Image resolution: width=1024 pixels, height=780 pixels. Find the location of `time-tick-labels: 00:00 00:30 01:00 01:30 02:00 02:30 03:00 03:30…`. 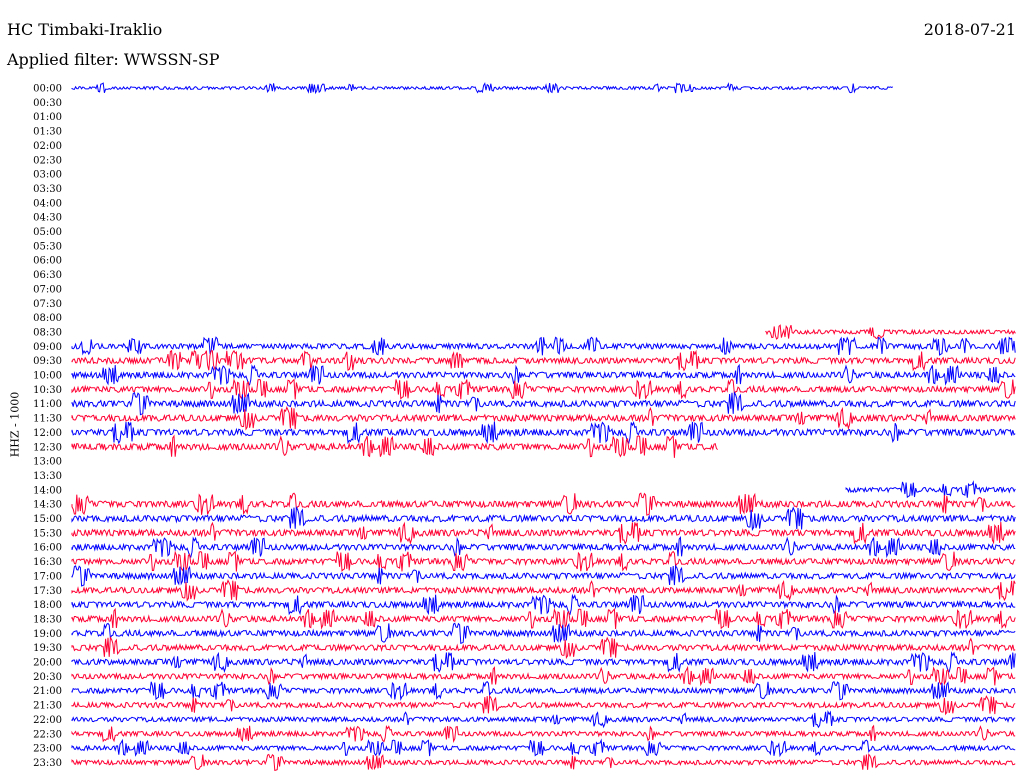

time-tick-labels: 00:00 00:30 01:00 01:30 02:00 02:30 03:00 03:30… is located at coordinates (47, 426).